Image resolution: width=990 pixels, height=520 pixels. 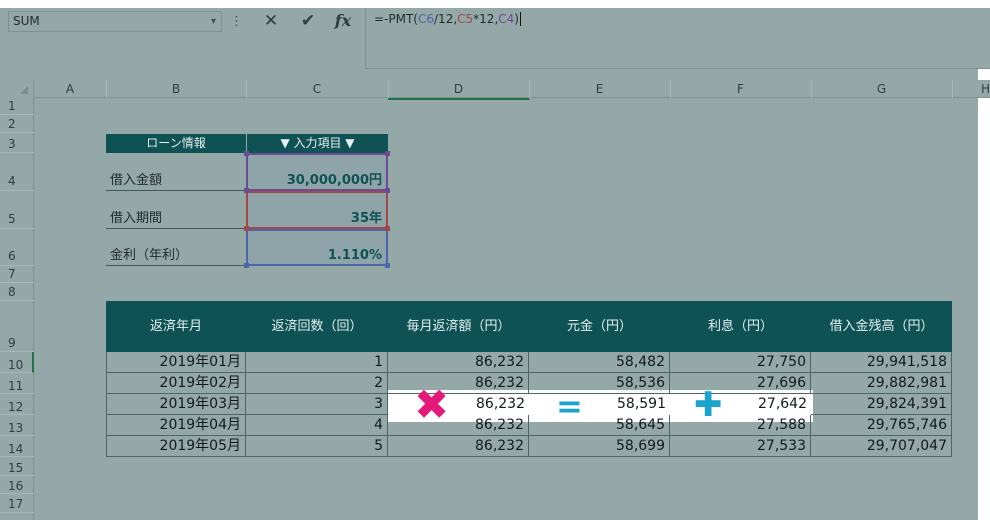 I want to click on row-header-11: 11, so click(x=17, y=383).